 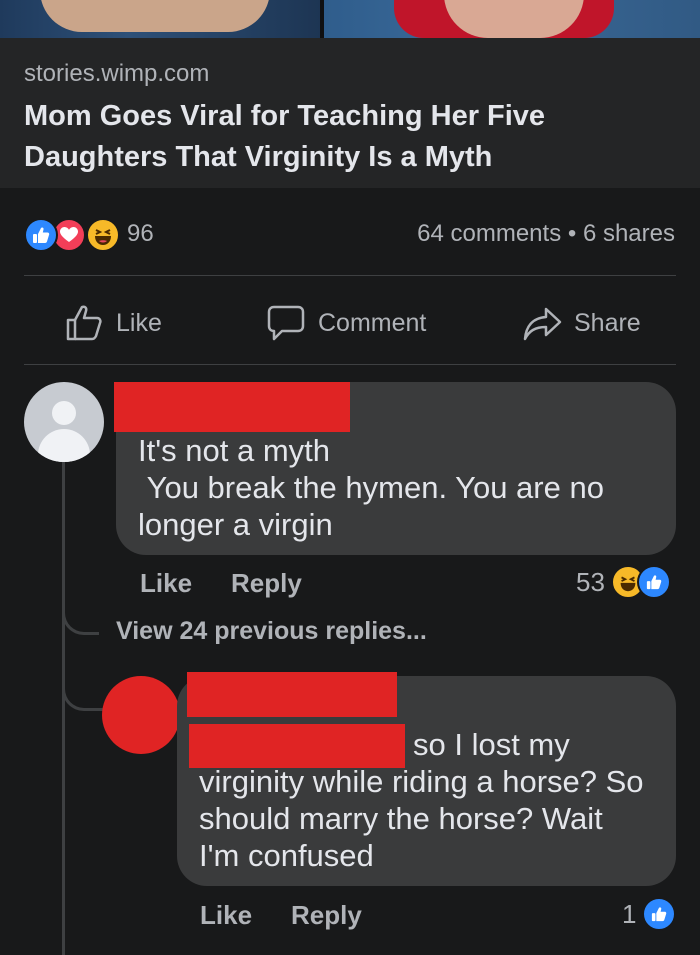 I want to click on comment-button: Comment, so click(x=346, y=323).